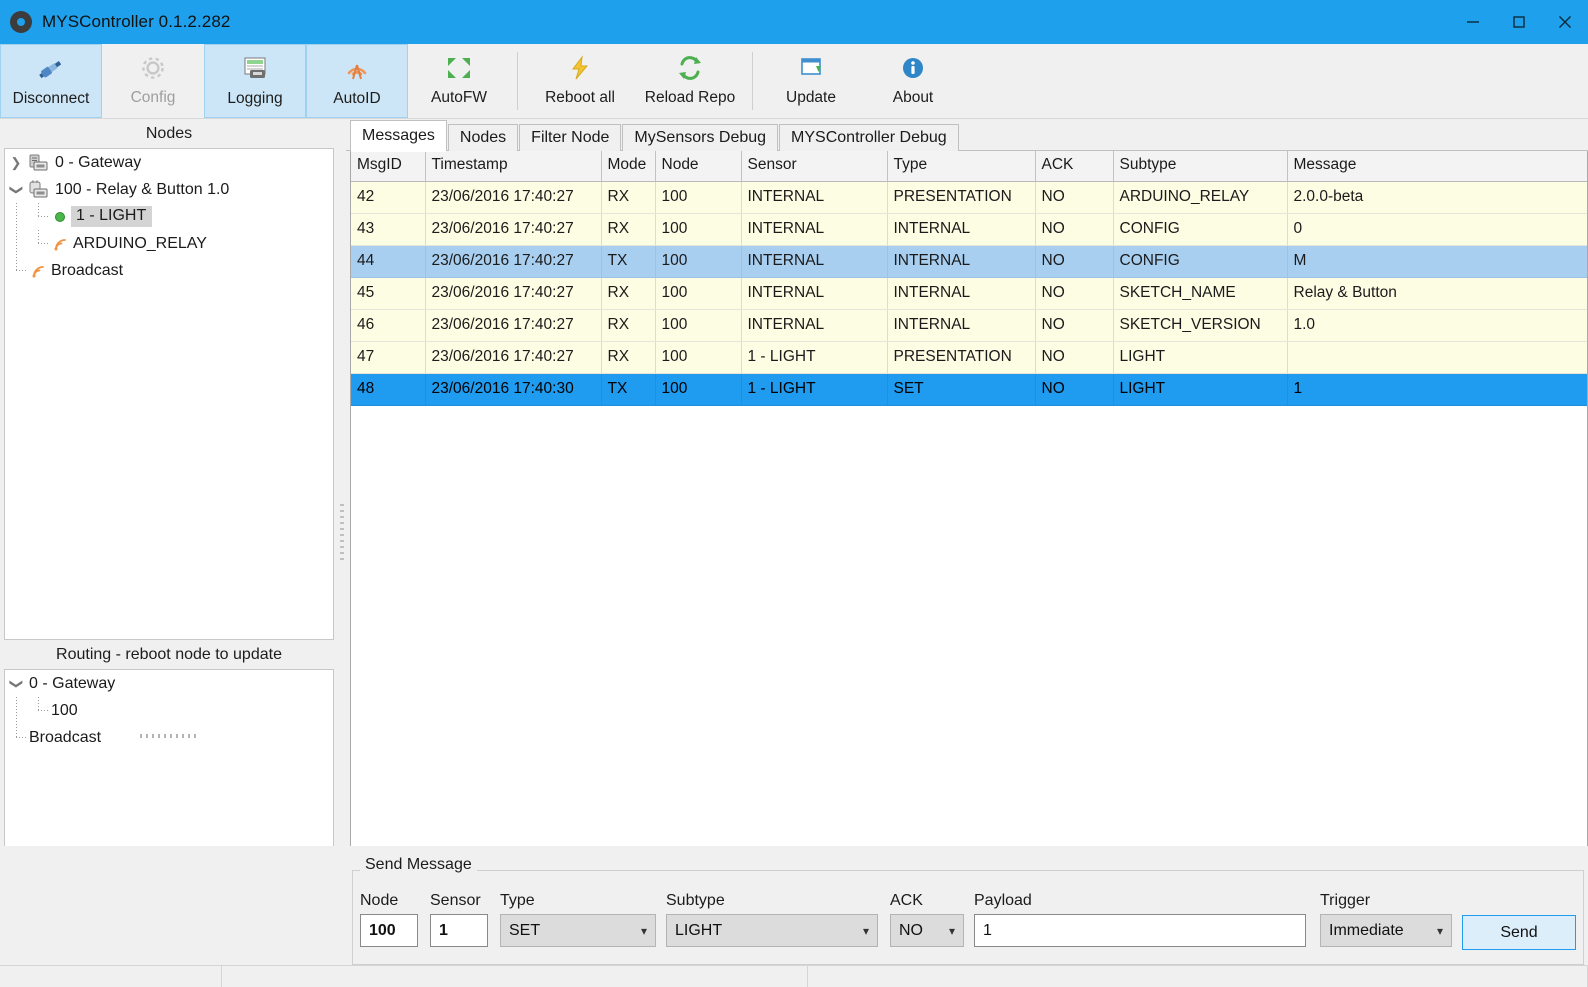 This screenshot has width=1588, height=987. What do you see at coordinates (1345, 900) in the screenshot?
I see `trigger-label: Trigger` at bounding box center [1345, 900].